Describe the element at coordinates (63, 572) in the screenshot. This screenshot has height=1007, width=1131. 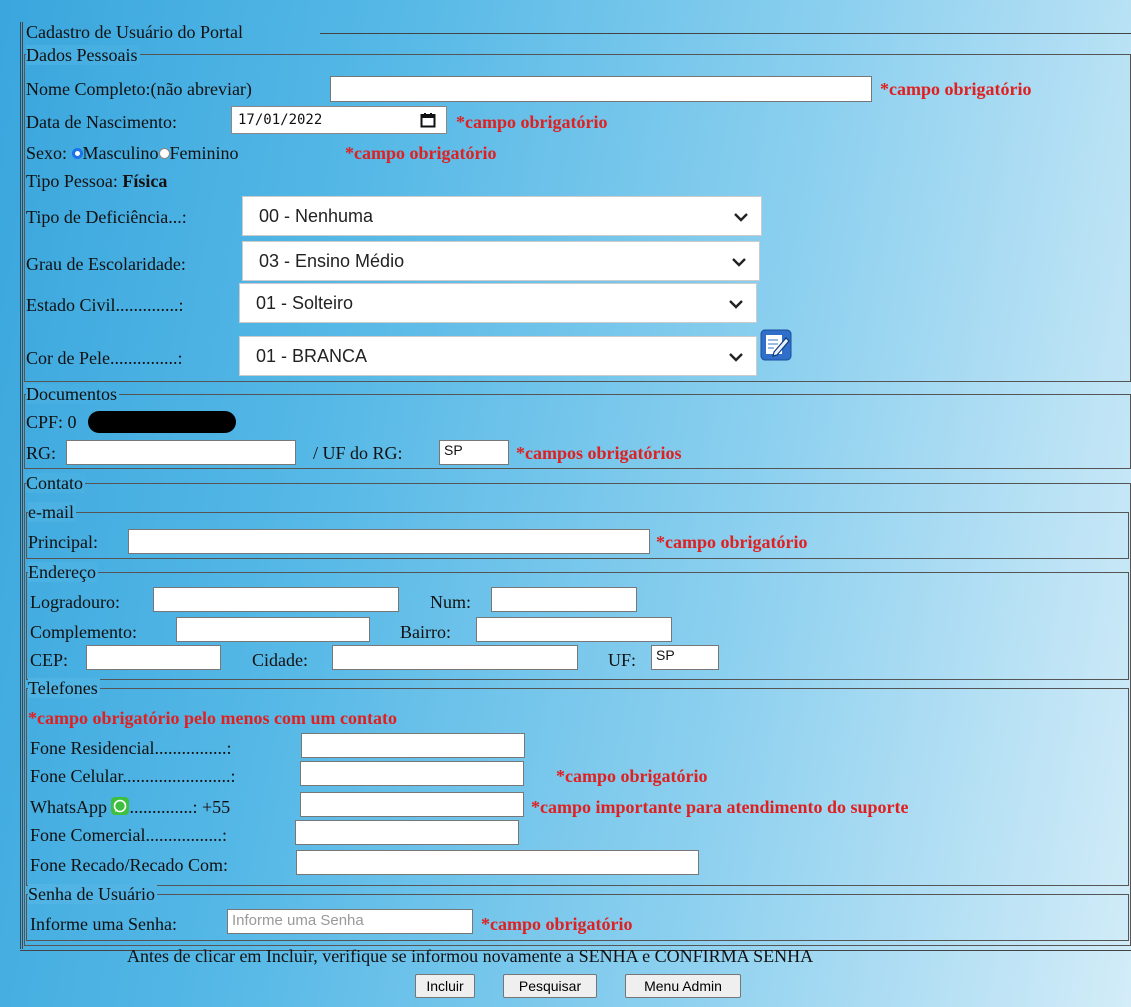
I see `endereco-legend: Endereço` at that location.